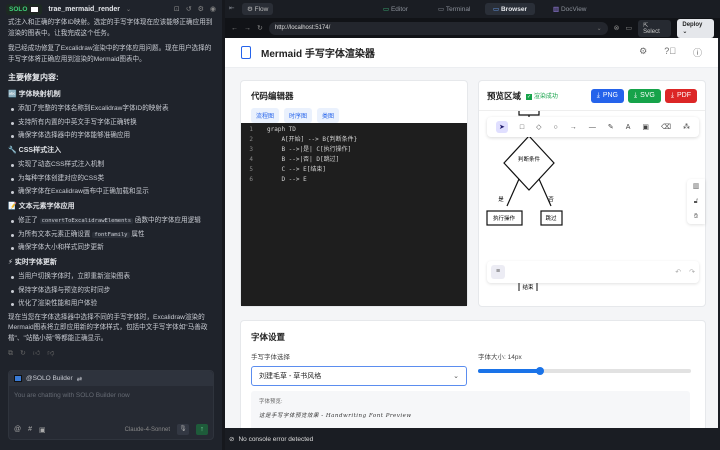 This screenshot has width=720, height=450. What do you see at coordinates (234, 28) in the screenshot?
I see `back-icon: ←` at bounding box center [234, 28].